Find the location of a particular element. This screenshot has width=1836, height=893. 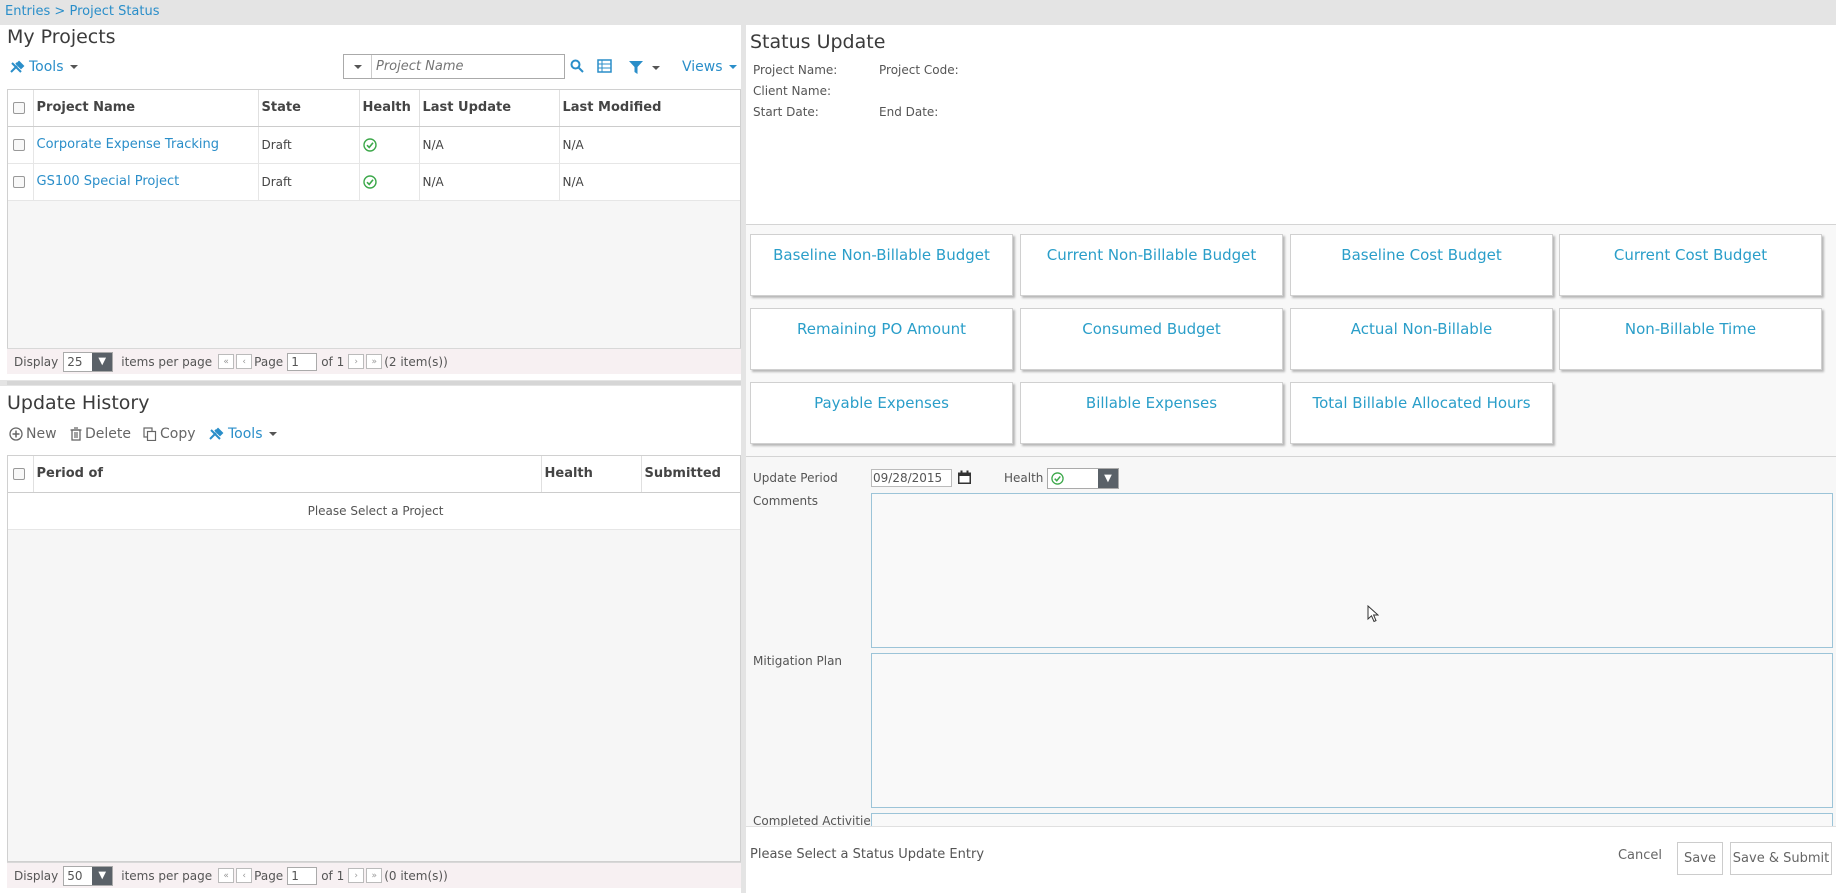

update-period-input: 09/28/2015 is located at coordinates (911, 478).